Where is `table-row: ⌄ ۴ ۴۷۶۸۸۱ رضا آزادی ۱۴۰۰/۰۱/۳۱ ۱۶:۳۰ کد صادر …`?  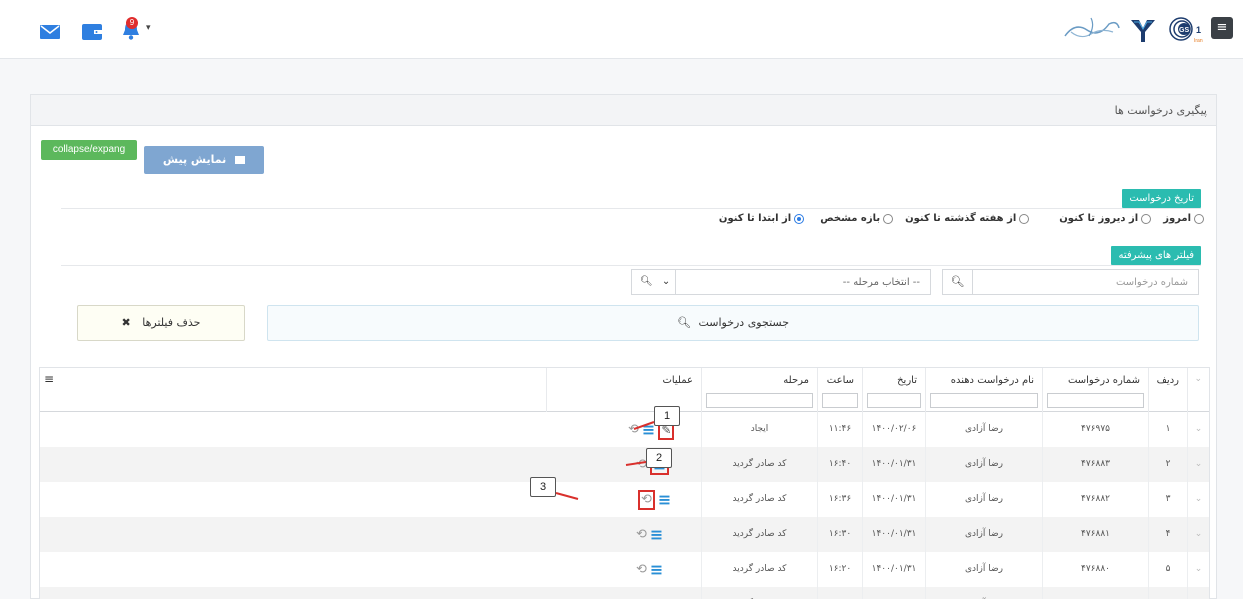
table-row: ⌄ ۴ ۴۷۶۸۸۱ رضا آزادی ۱۴۰۰/۰۱/۳۱ ۱۶:۳۰ کد صادر … is located at coordinates (624, 534).